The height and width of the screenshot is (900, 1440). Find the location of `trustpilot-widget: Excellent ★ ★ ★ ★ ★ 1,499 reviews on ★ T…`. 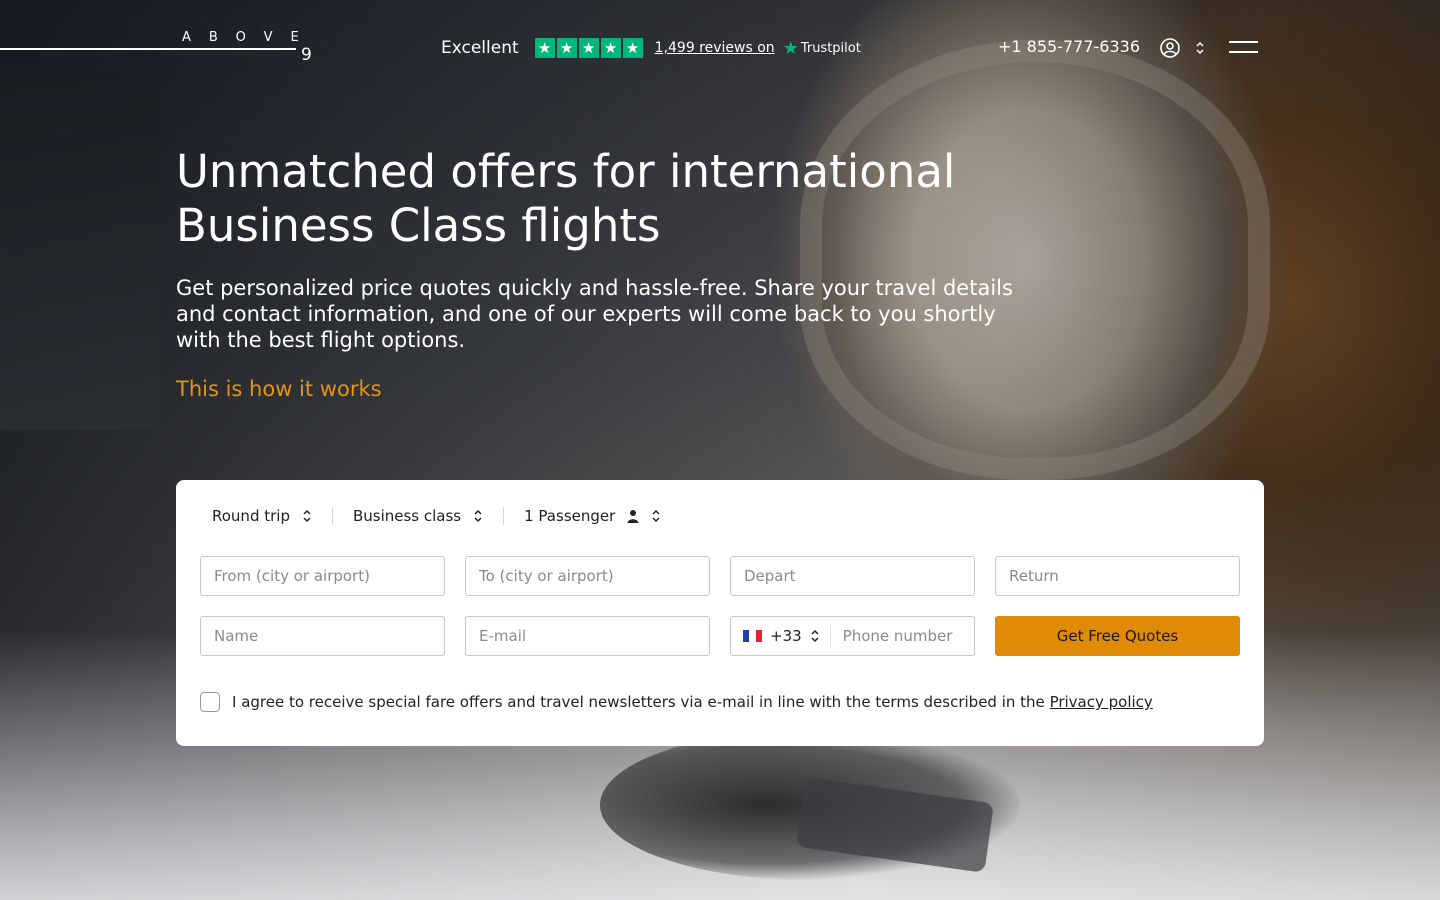

trustpilot-widget: Excellent ★ ★ ★ ★ ★ 1,499 reviews on ★ T… is located at coordinates (651, 48).